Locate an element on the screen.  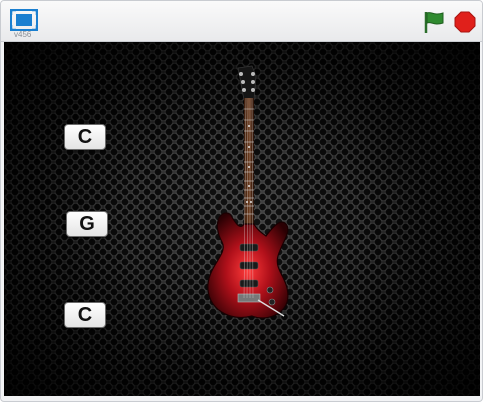
chord-button-g: G is located at coordinates (87, 224).